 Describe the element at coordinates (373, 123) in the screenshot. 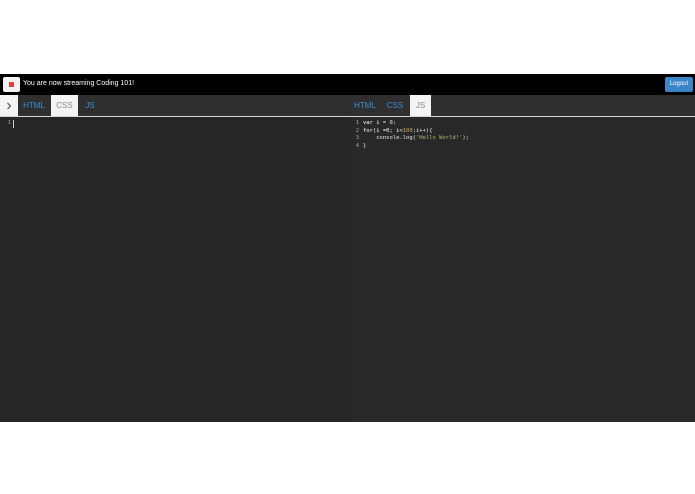

I see `code-token: var i` at that location.